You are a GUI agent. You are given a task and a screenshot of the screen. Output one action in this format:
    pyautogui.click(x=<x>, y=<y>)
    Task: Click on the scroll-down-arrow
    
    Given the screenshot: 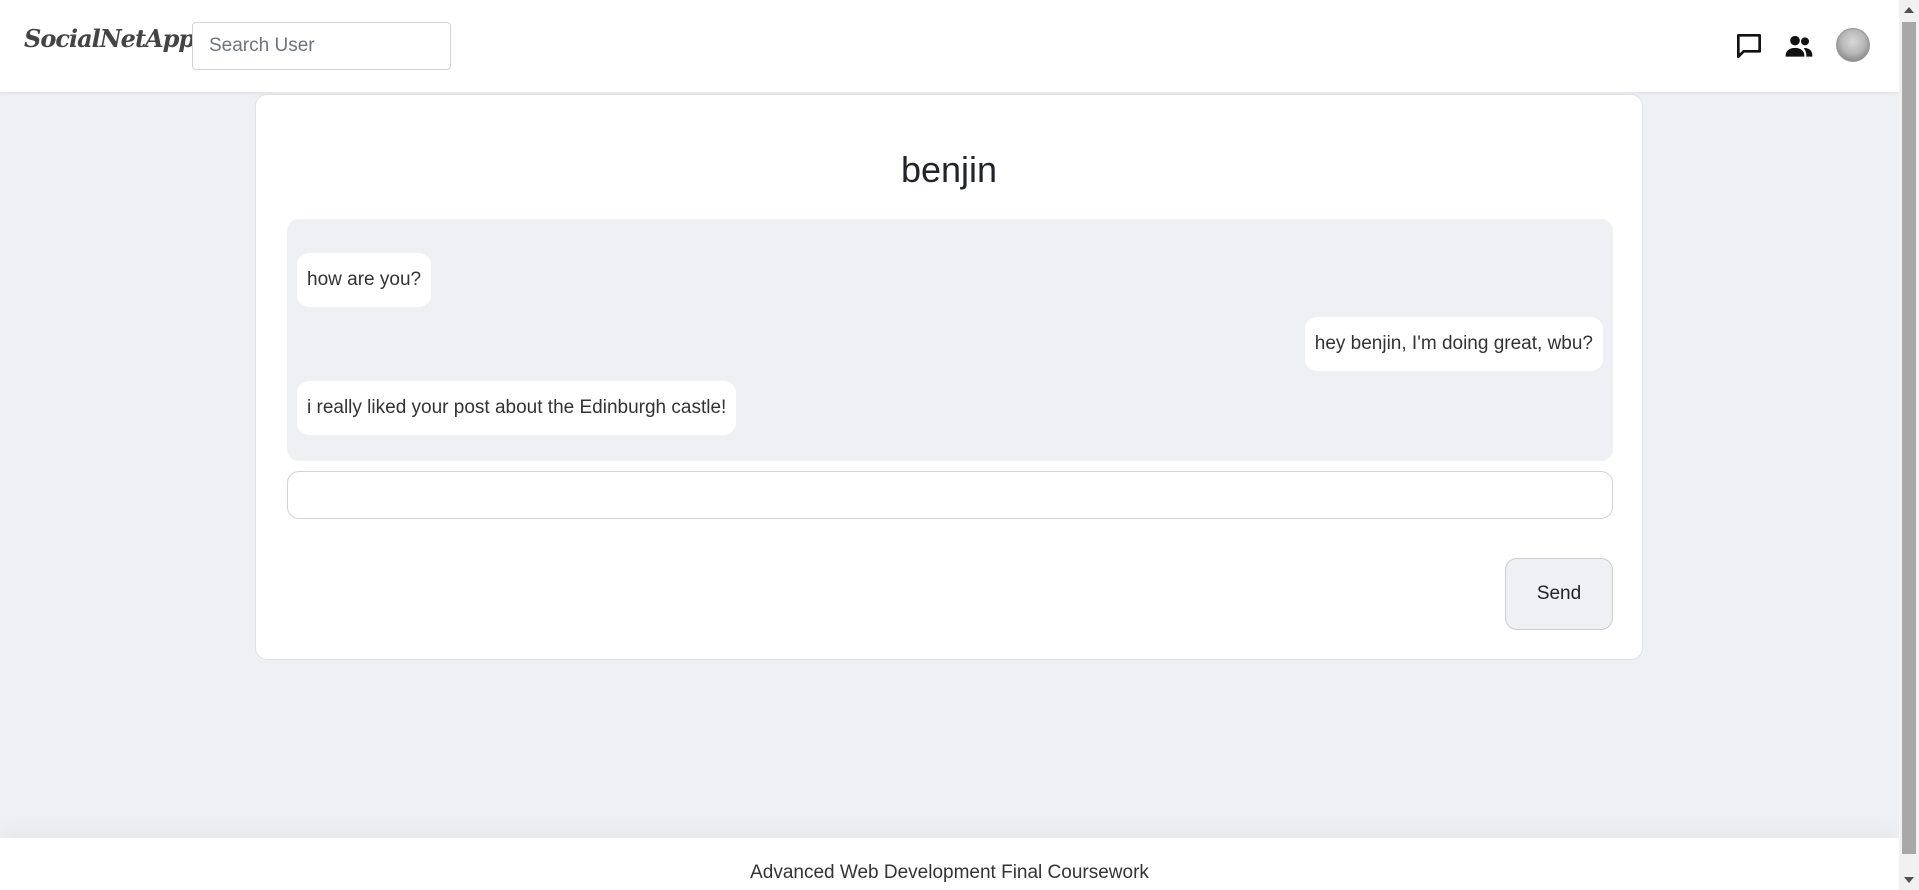 What is the action you would take?
    pyautogui.click(x=1909, y=880)
    